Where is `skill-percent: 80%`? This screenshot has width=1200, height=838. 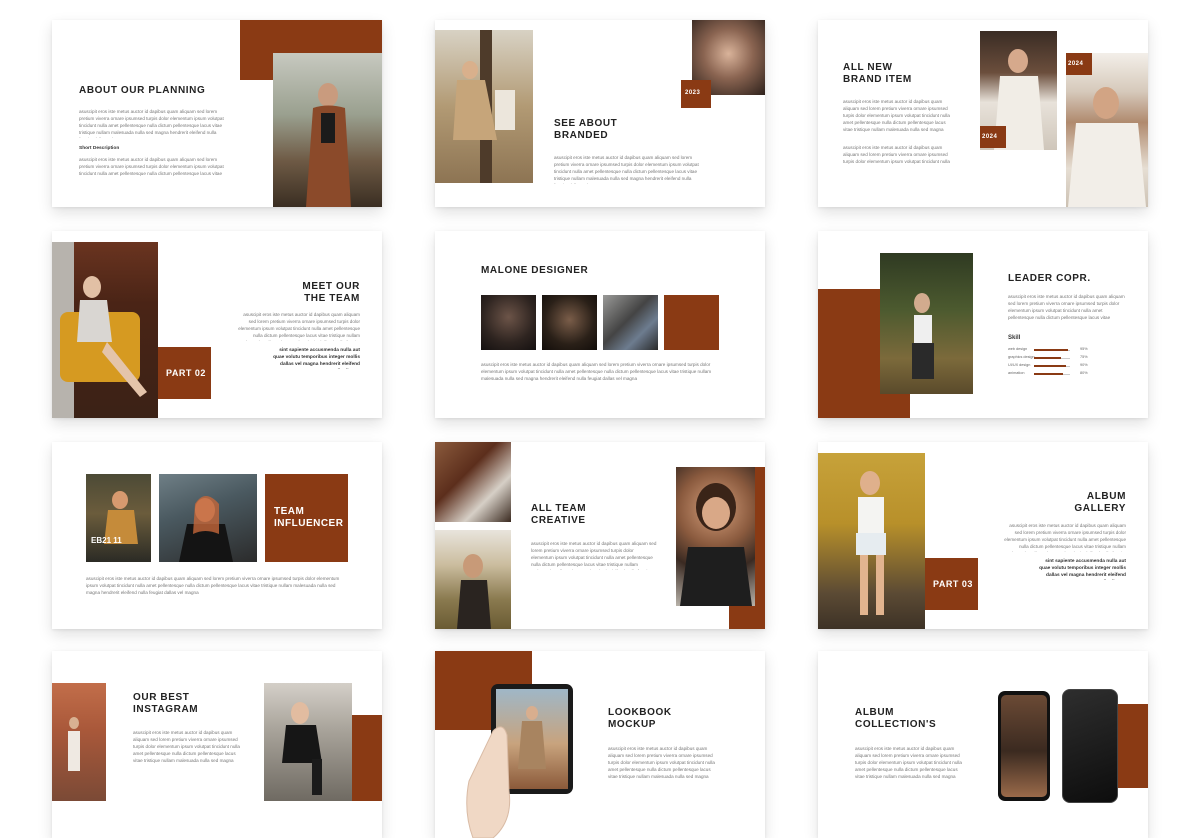
skill-percent: 80% is located at coordinates (1084, 373).